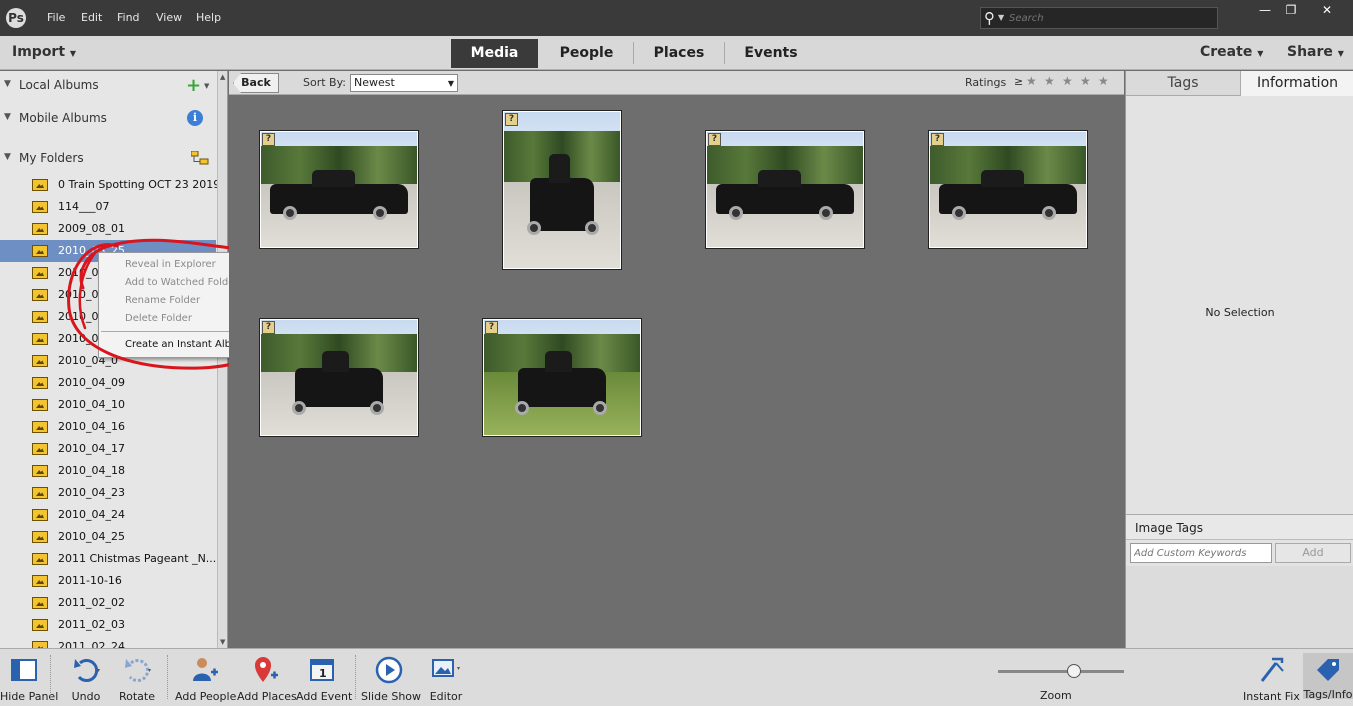 Image resolution: width=1353 pixels, height=706 pixels. Describe the element at coordinates (1296, 83) in the screenshot. I see `tab-information: Information` at that location.